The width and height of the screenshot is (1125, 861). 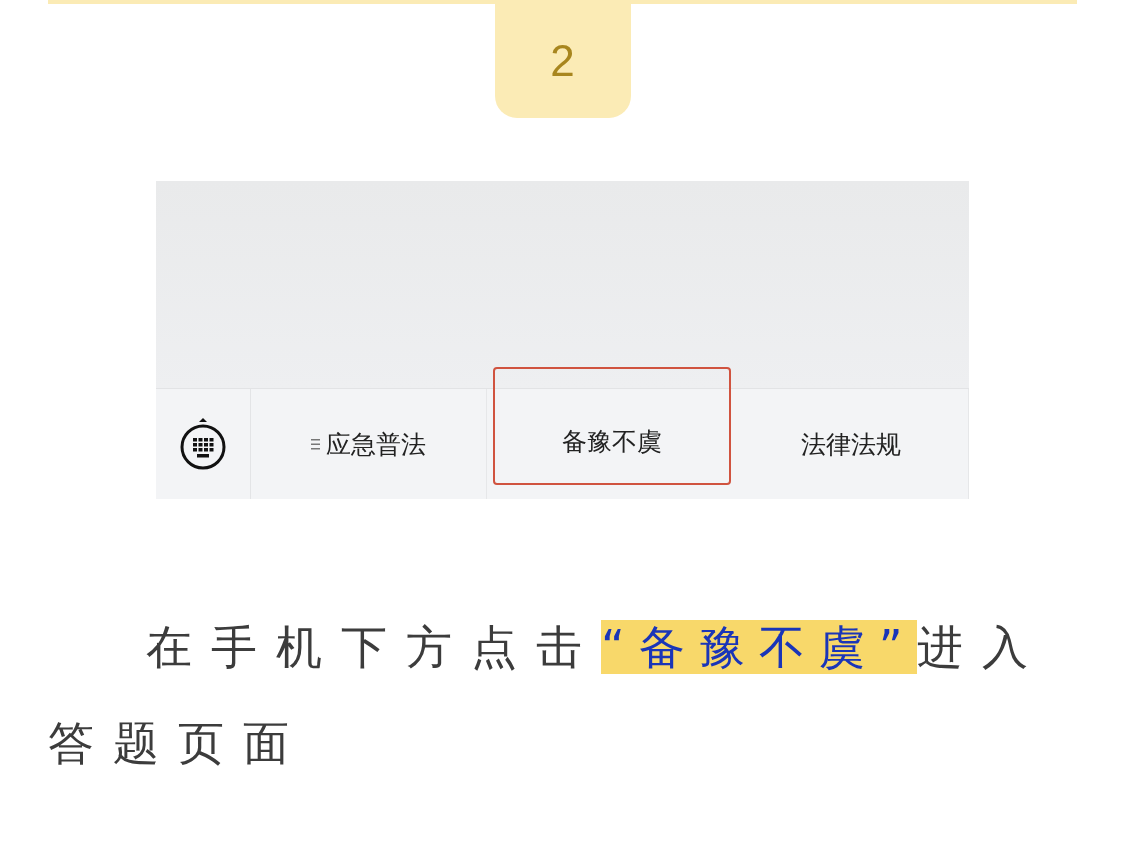 What do you see at coordinates (562, 61) in the screenshot?
I see `step-number-badge: 2` at bounding box center [562, 61].